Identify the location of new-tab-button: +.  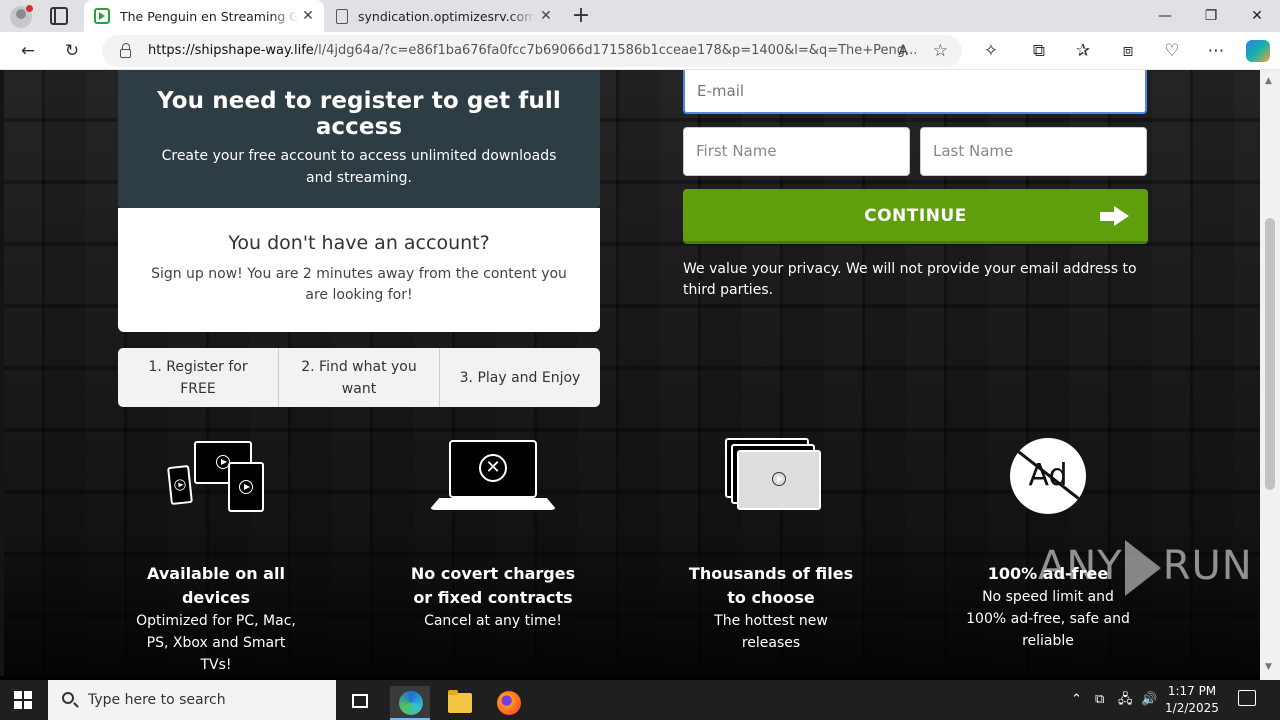
(581, 15).